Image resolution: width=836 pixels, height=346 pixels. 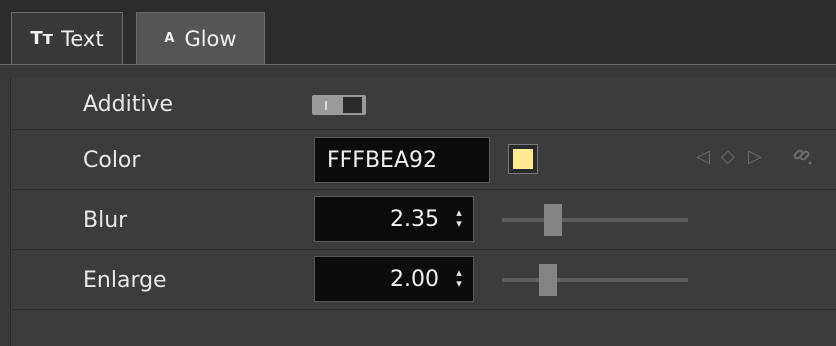 What do you see at coordinates (423, 104) in the screenshot?
I see `row-additive: Additive` at bounding box center [423, 104].